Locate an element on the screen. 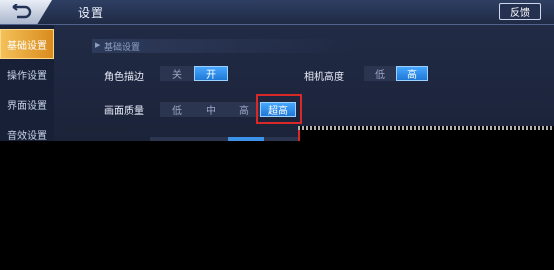 This screenshot has height=270, width=554. camera-low-option: 低 is located at coordinates (380, 73).